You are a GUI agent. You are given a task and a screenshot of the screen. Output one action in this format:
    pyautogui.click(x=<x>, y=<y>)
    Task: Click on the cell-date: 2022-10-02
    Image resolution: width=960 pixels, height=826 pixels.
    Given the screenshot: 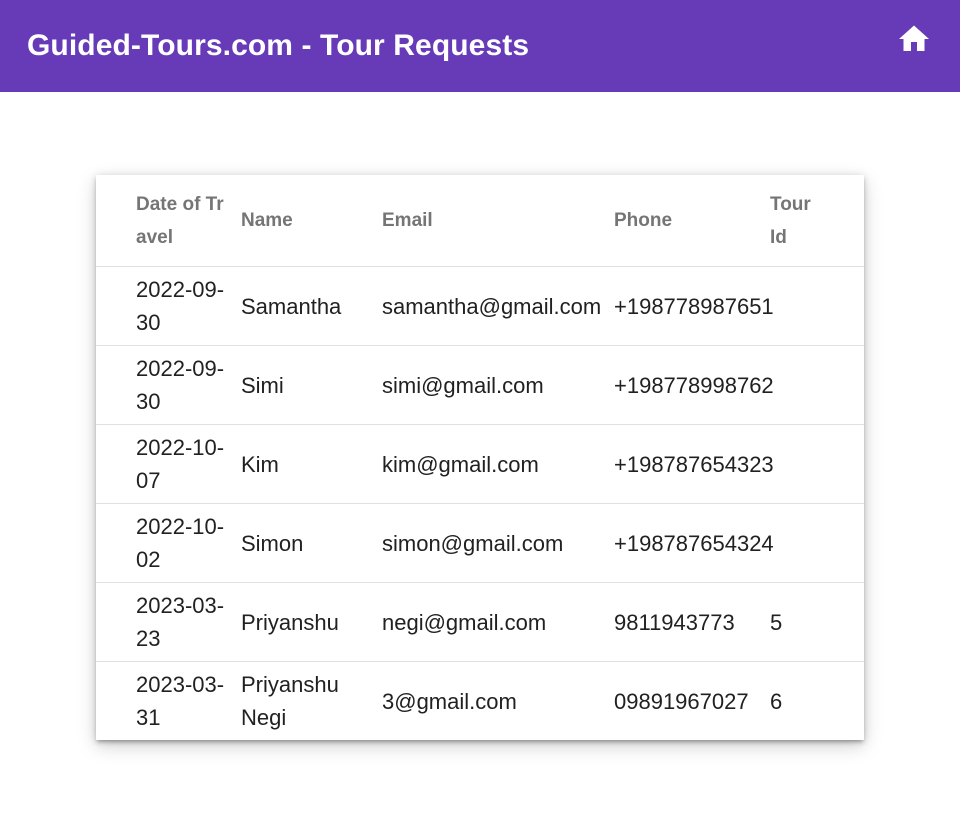 What is the action you would take?
    pyautogui.click(x=168, y=543)
    